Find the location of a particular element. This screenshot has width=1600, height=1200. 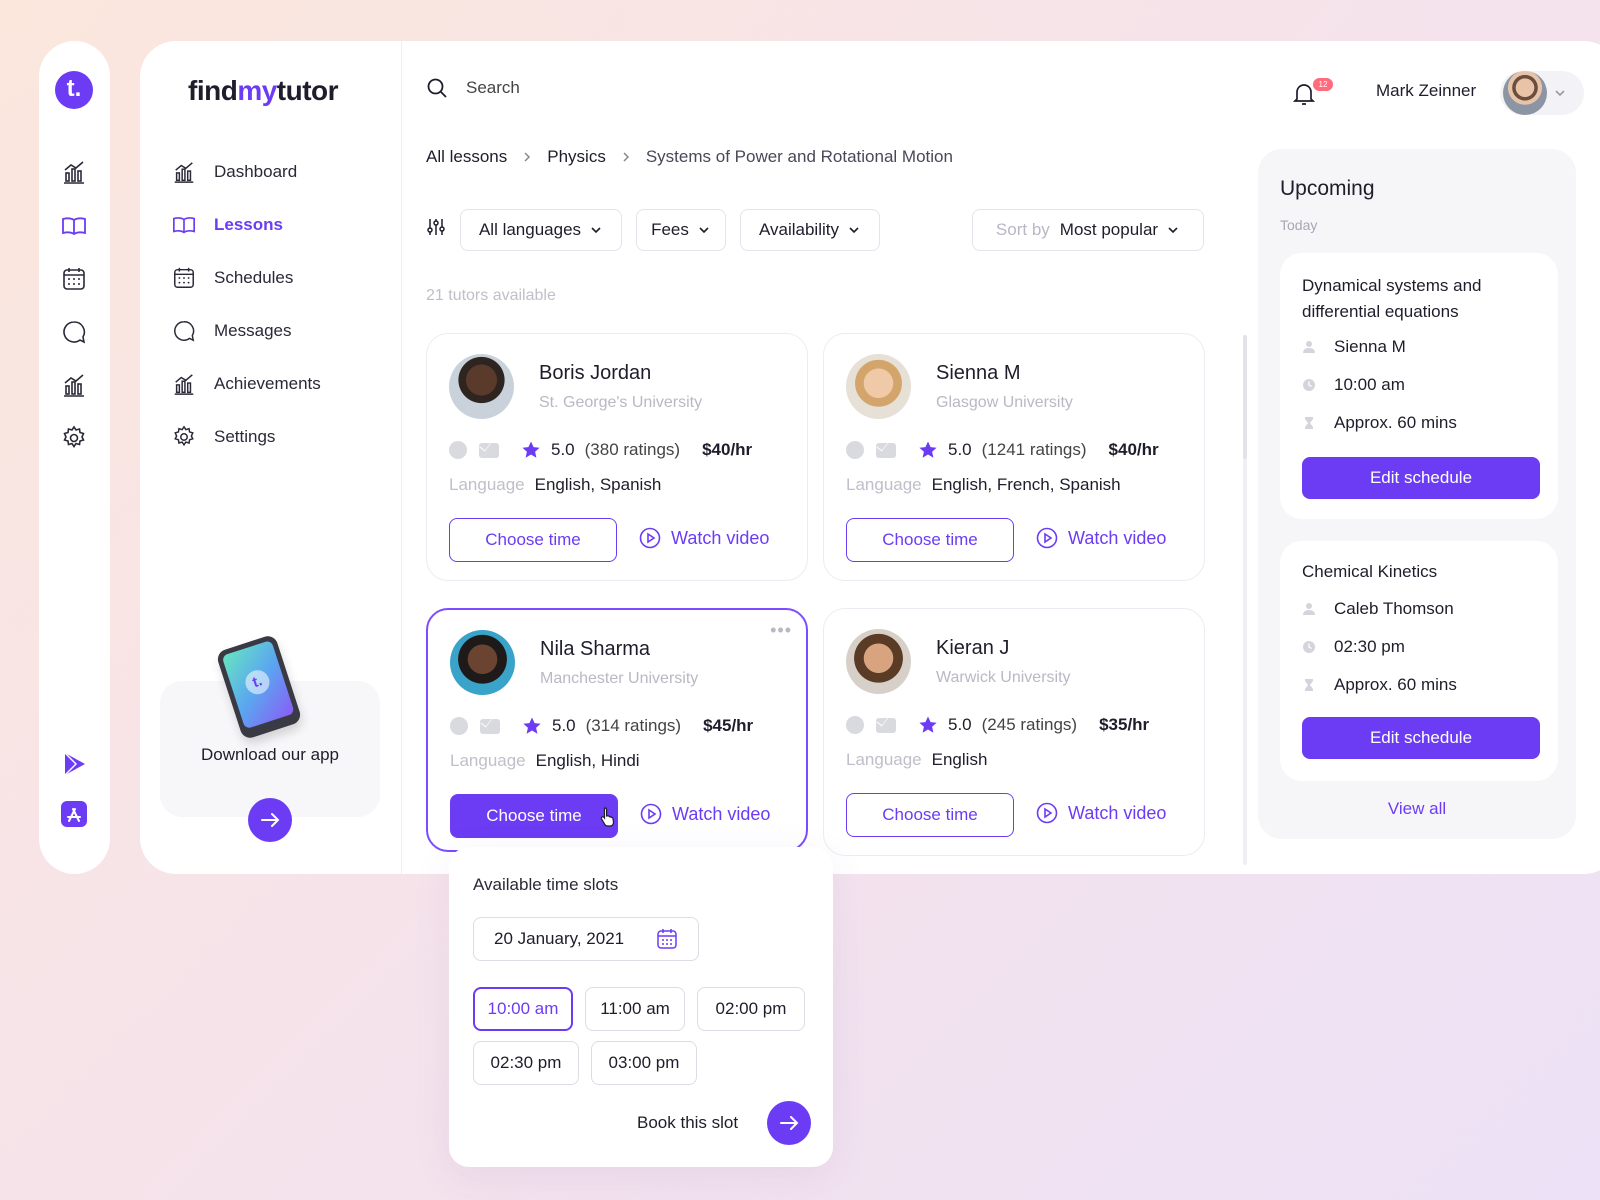

play-store-icon is located at coordinates (74, 764).